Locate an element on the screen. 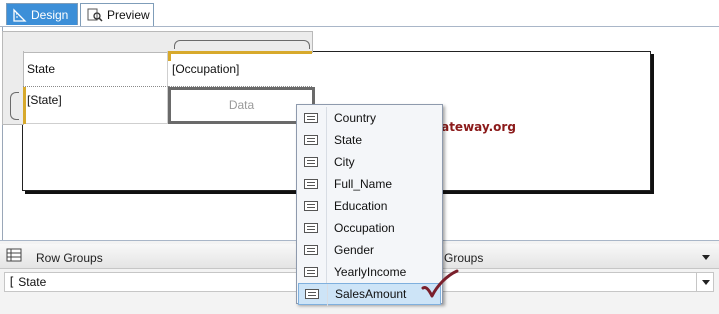  field-item-label: YearlyIncome is located at coordinates (370, 272).